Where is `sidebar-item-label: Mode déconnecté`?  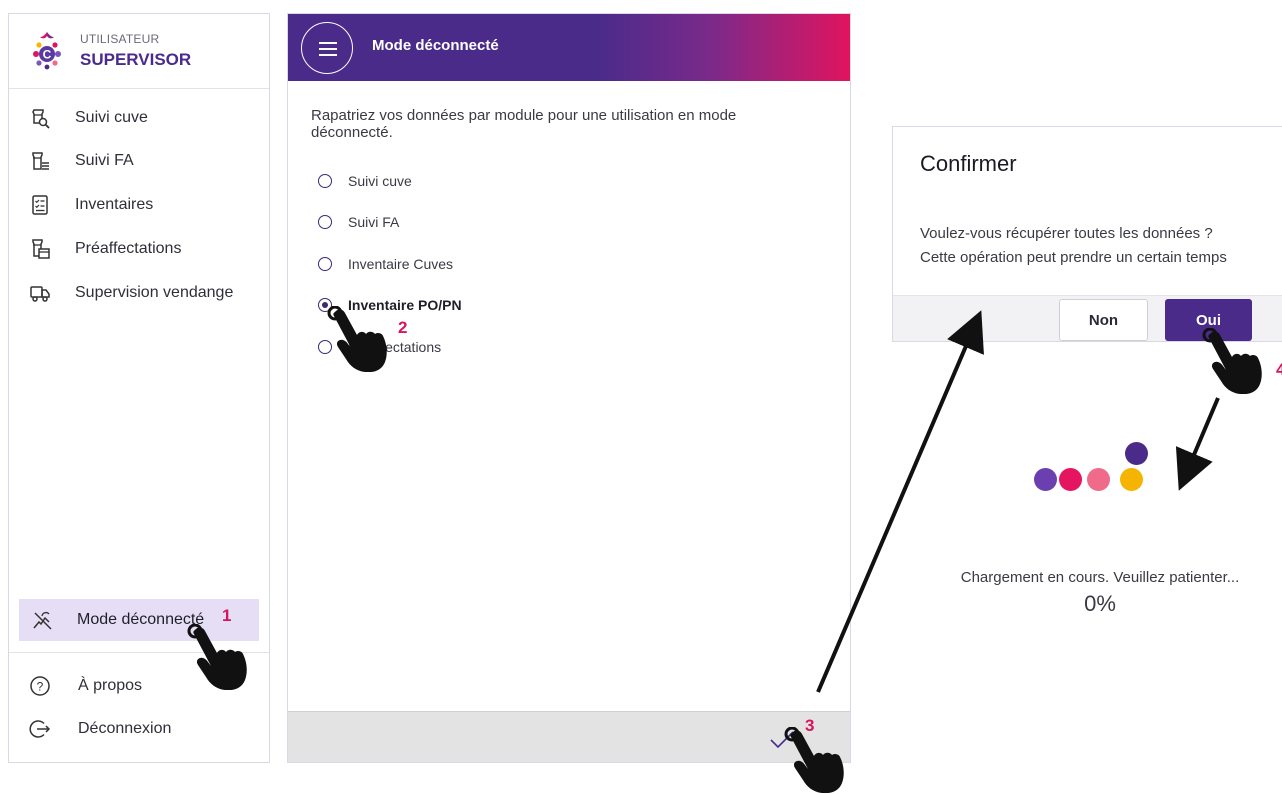
sidebar-item-label: Mode déconnecté is located at coordinates (141, 619).